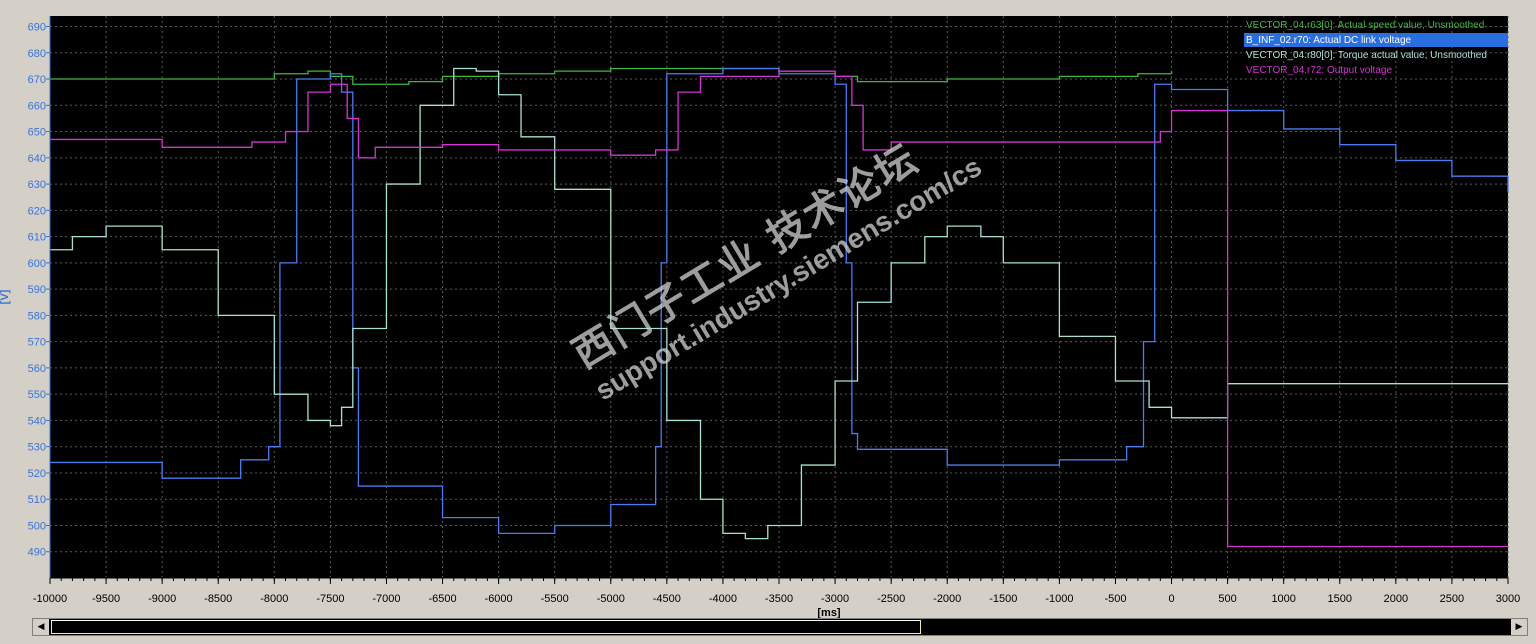 This screenshot has height=644, width=1536. I want to click on y-tick-label: 650, so click(37, 133).